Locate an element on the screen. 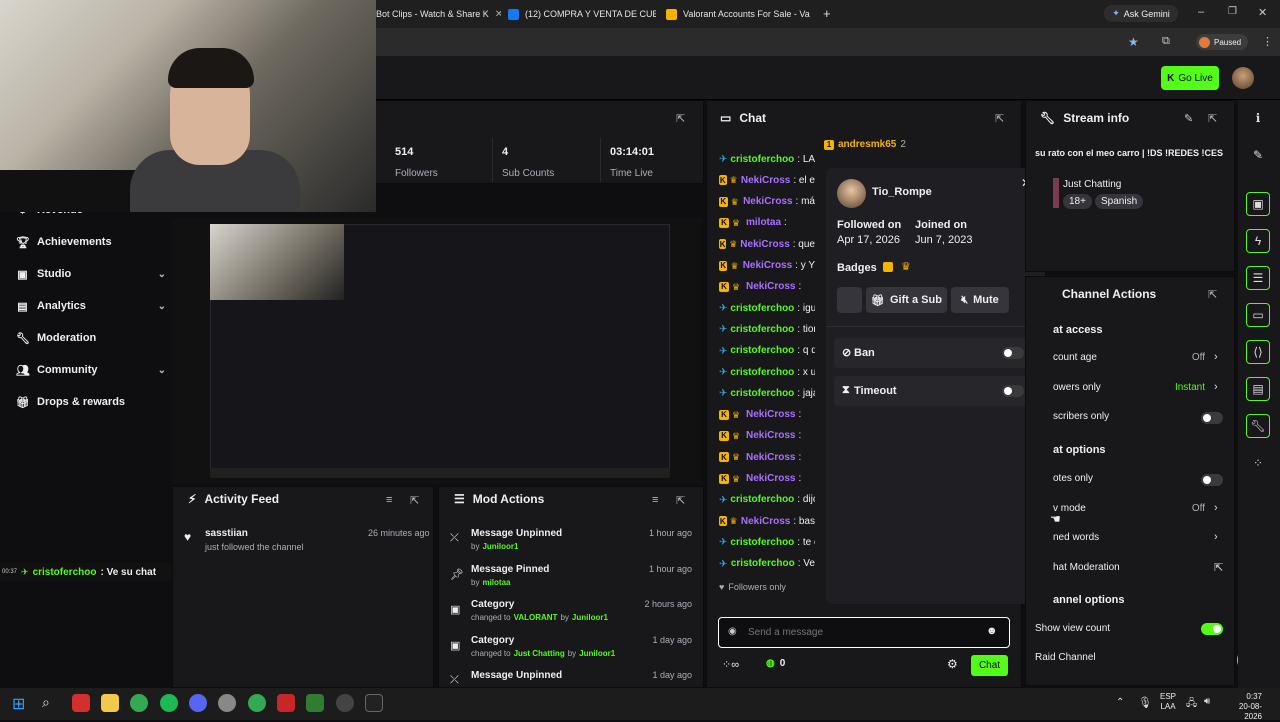 The height and width of the screenshot is (722, 1280). settings-icon is located at coordinates (227, 703).